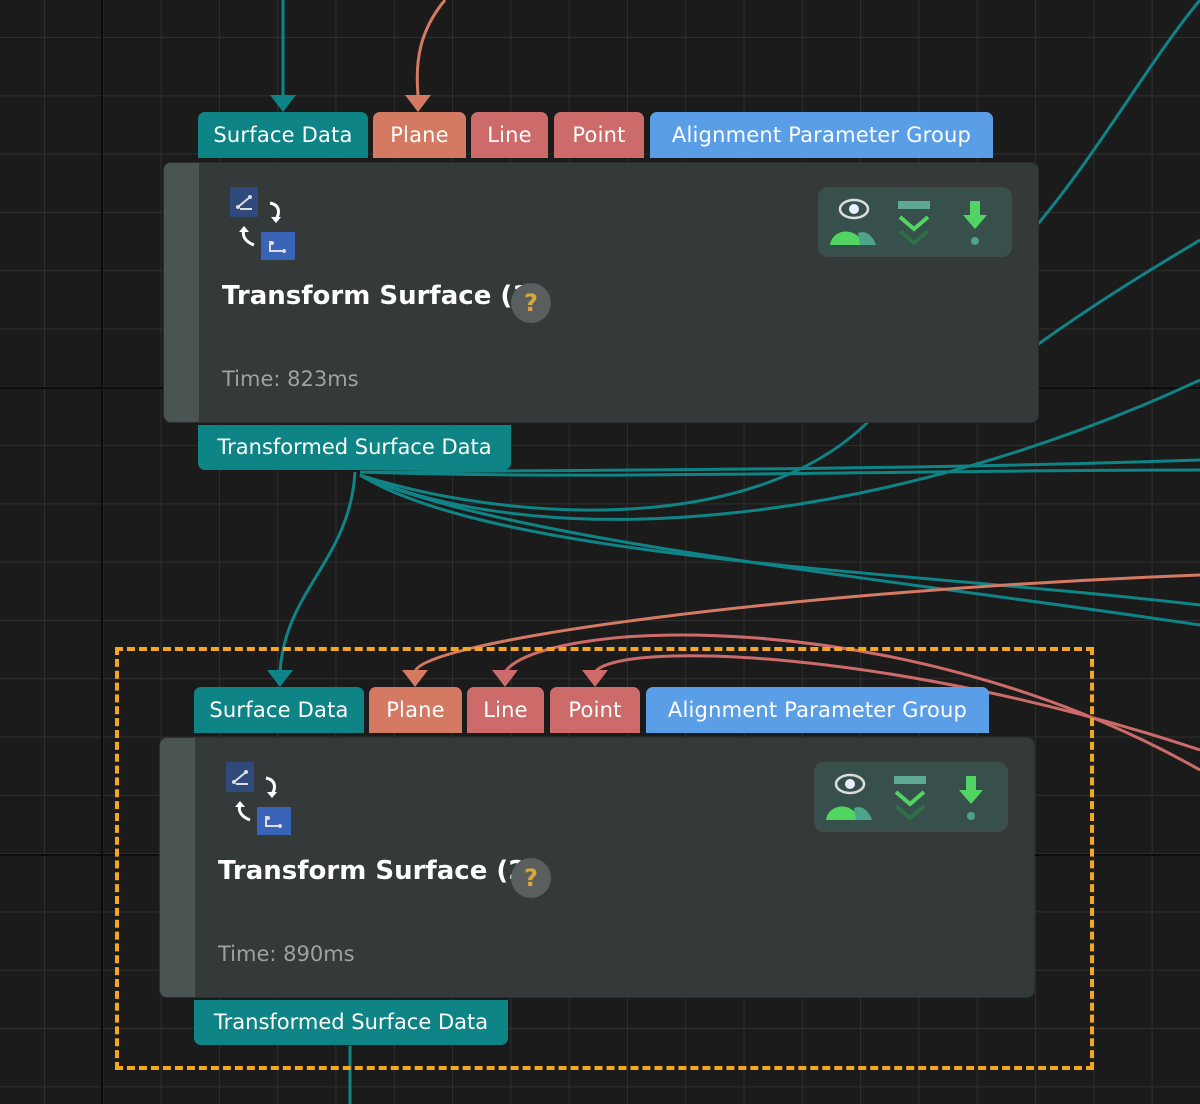  What do you see at coordinates (290, 379) in the screenshot?
I see `node-time: Time: 823ms` at bounding box center [290, 379].